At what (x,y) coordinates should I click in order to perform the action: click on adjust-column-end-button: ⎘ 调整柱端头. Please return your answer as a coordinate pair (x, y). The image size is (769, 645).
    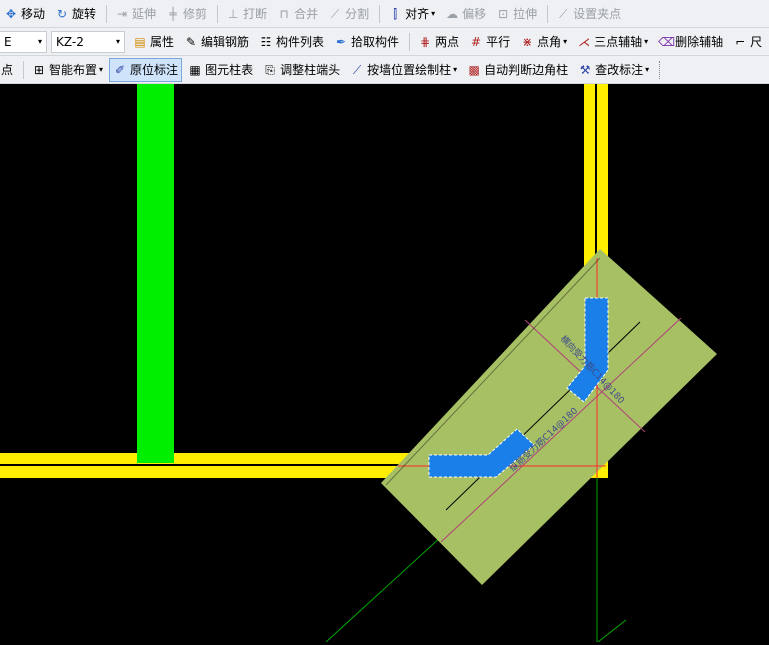
    Looking at the image, I should click on (301, 70).